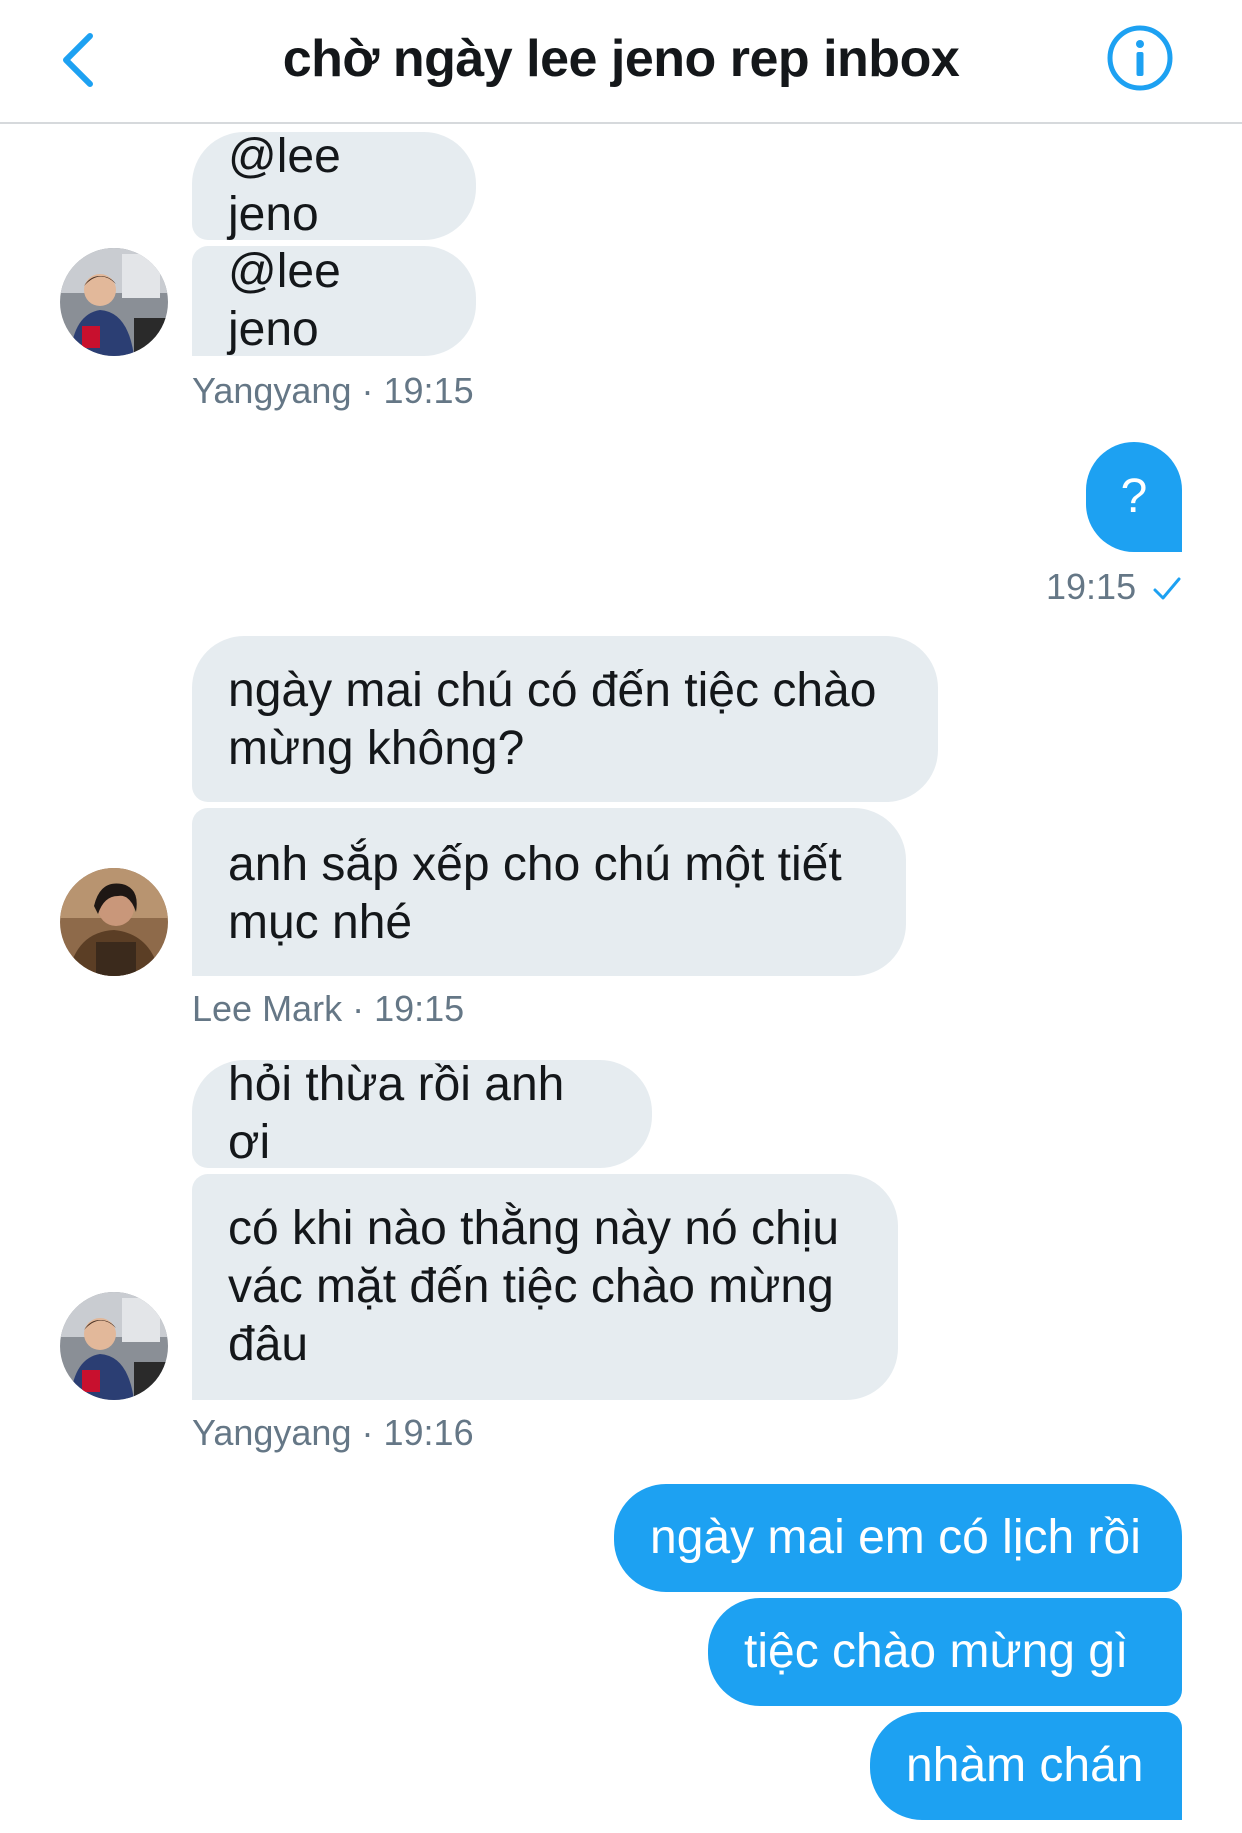  I want to click on message-text-line: mục nhé, so click(320, 922).